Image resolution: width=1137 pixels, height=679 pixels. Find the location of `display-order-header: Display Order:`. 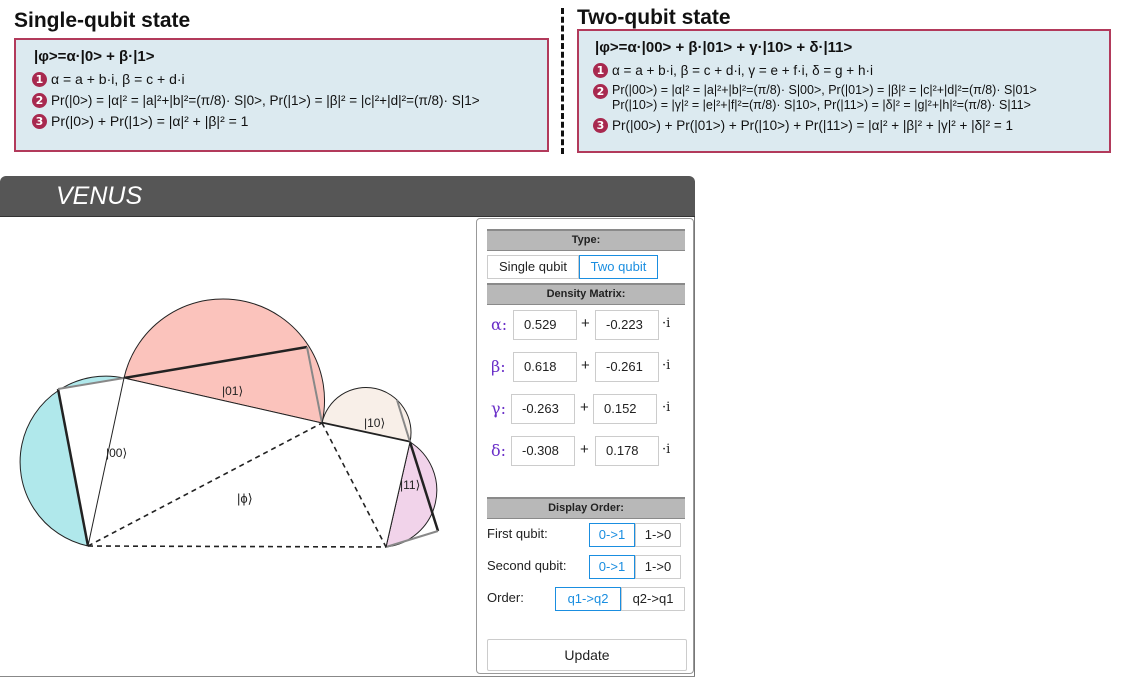

display-order-header: Display Order: is located at coordinates (586, 508).